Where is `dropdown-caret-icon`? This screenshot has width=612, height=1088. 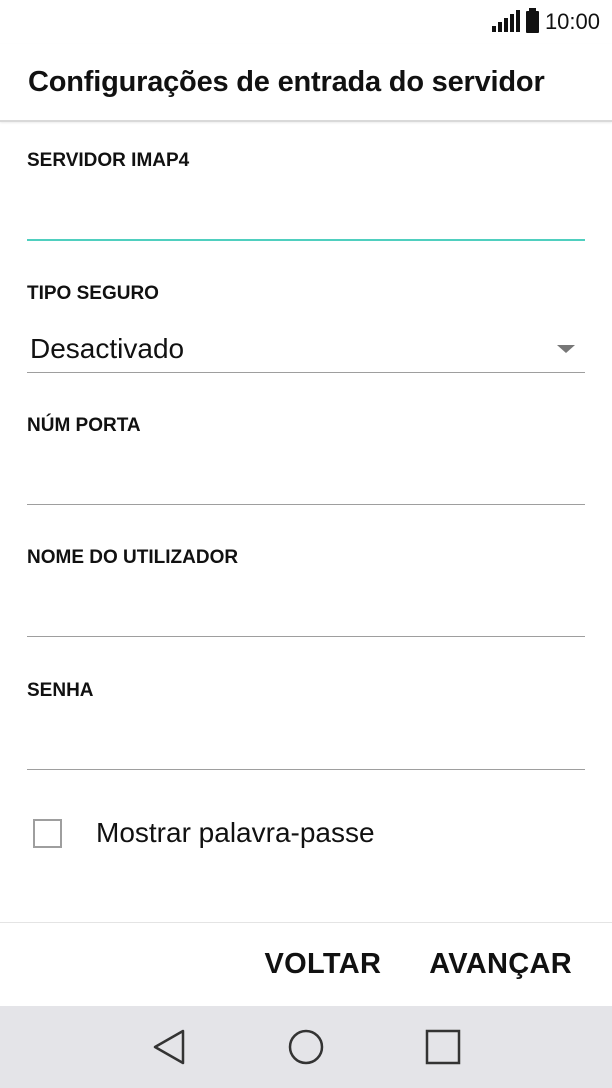 dropdown-caret-icon is located at coordinates (566, 348).